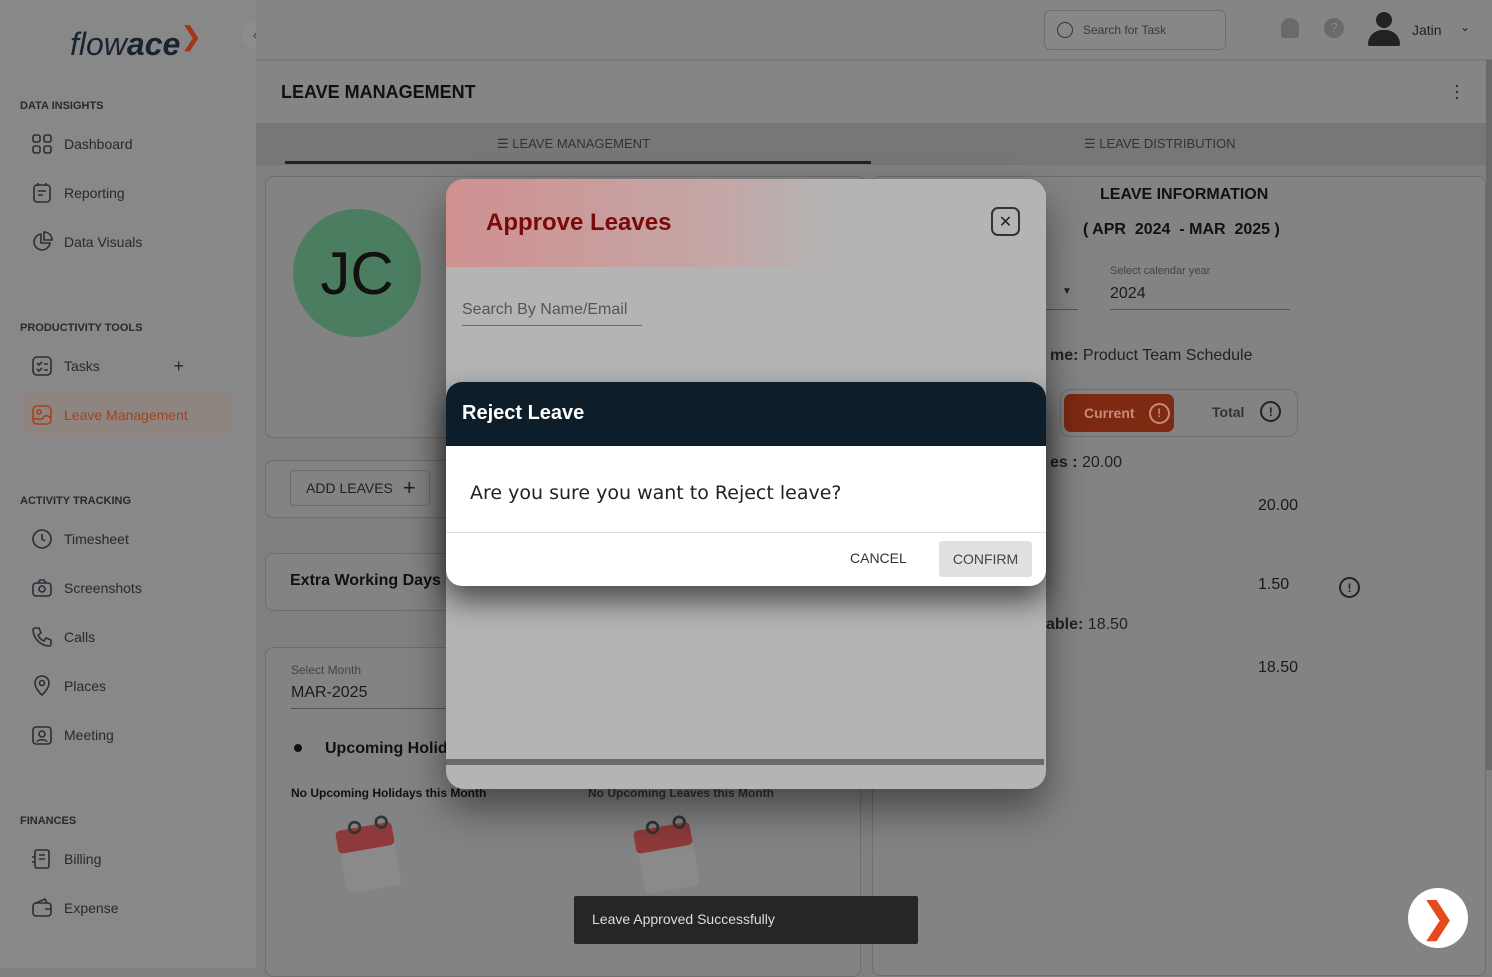 The height and width of the screenshot is (977, 1492). What do you see at coordinates (1160, 271) in the screenshot?
I see `calendar-year-label: Select calendar year` at bounding box center [1160, 271].